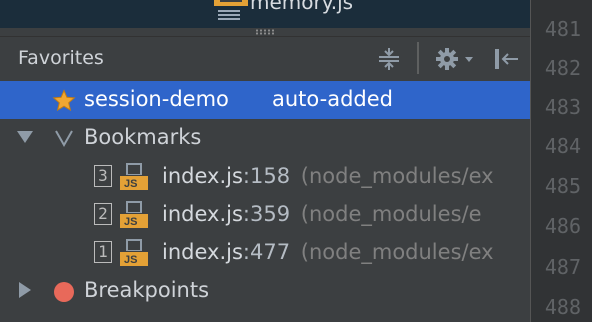 The height and width of the screenshot is (322, 592). I want to click on session-suffix: auto-added, so click(333, 99).